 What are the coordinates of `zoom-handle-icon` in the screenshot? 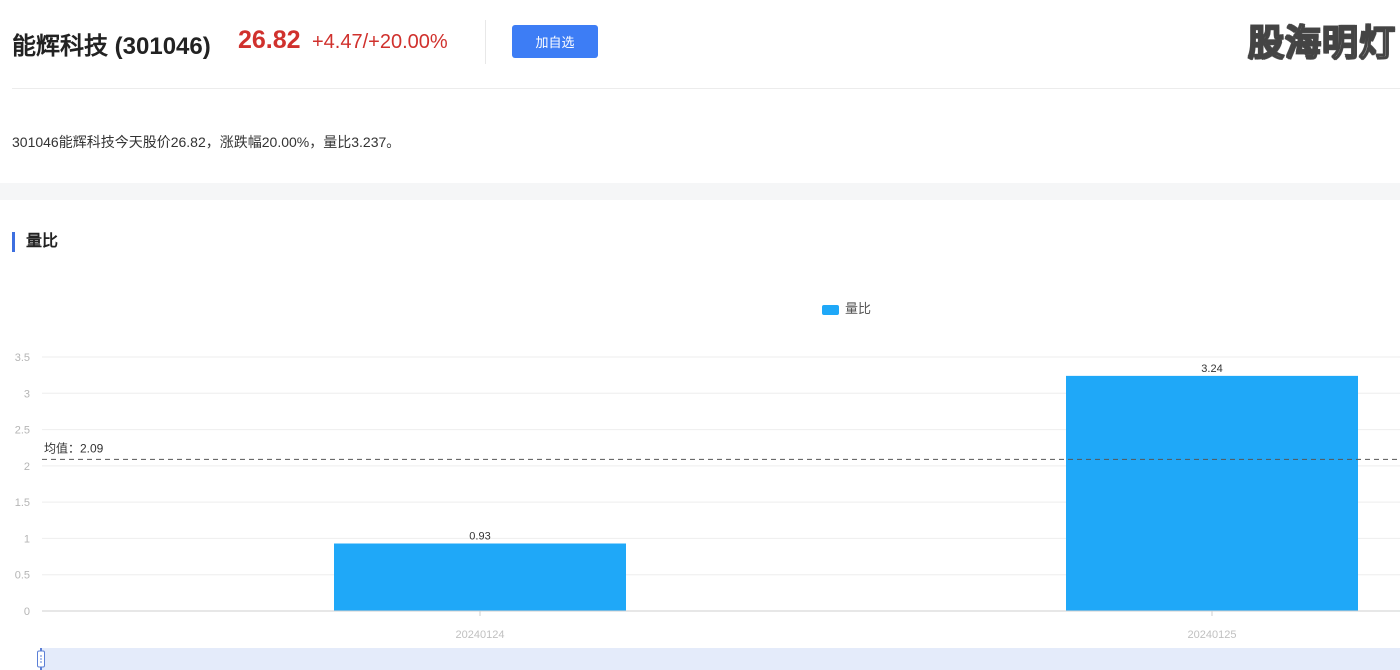 It's located at (41, 659).